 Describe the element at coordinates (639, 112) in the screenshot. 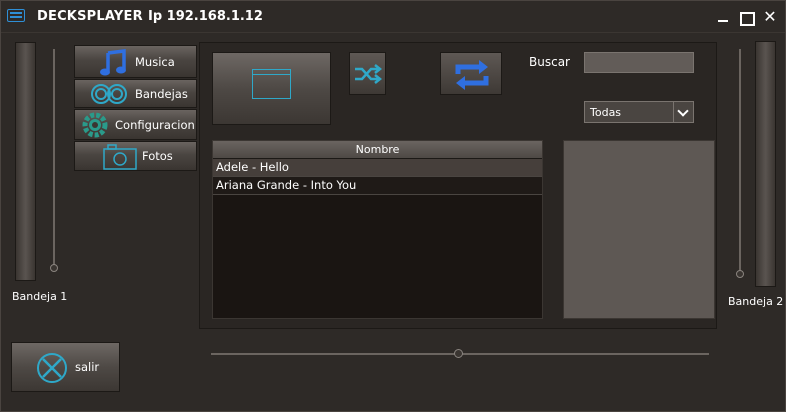

I see `filter-select: Todas` at that location.